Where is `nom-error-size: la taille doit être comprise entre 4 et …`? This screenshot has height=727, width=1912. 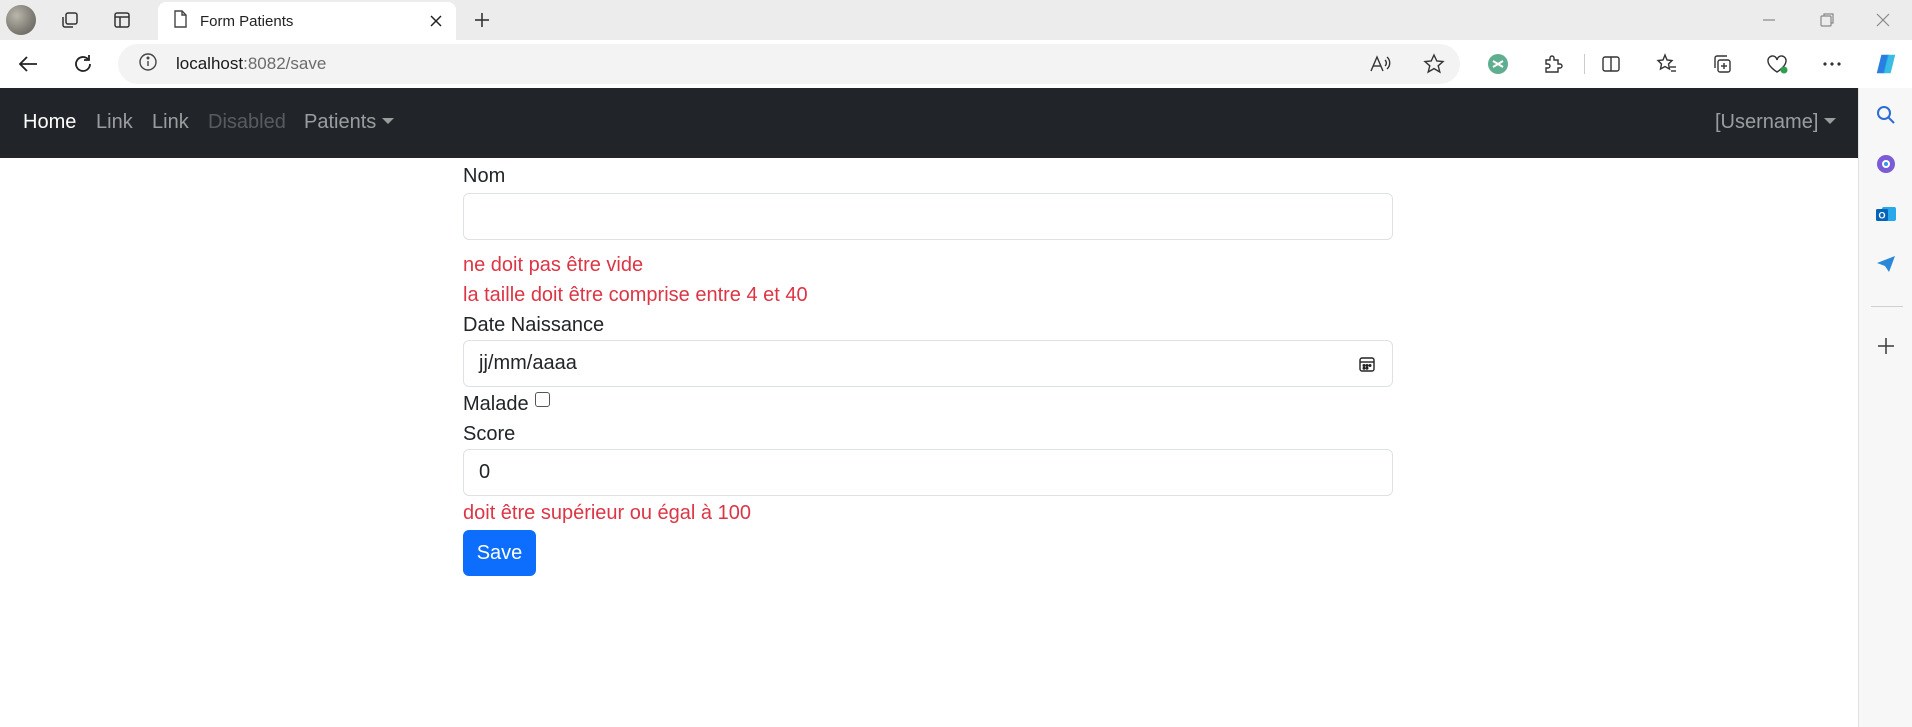 nom-error-size: la taille doit être comprise entre 4 et … is located at coordinates (635, 295).